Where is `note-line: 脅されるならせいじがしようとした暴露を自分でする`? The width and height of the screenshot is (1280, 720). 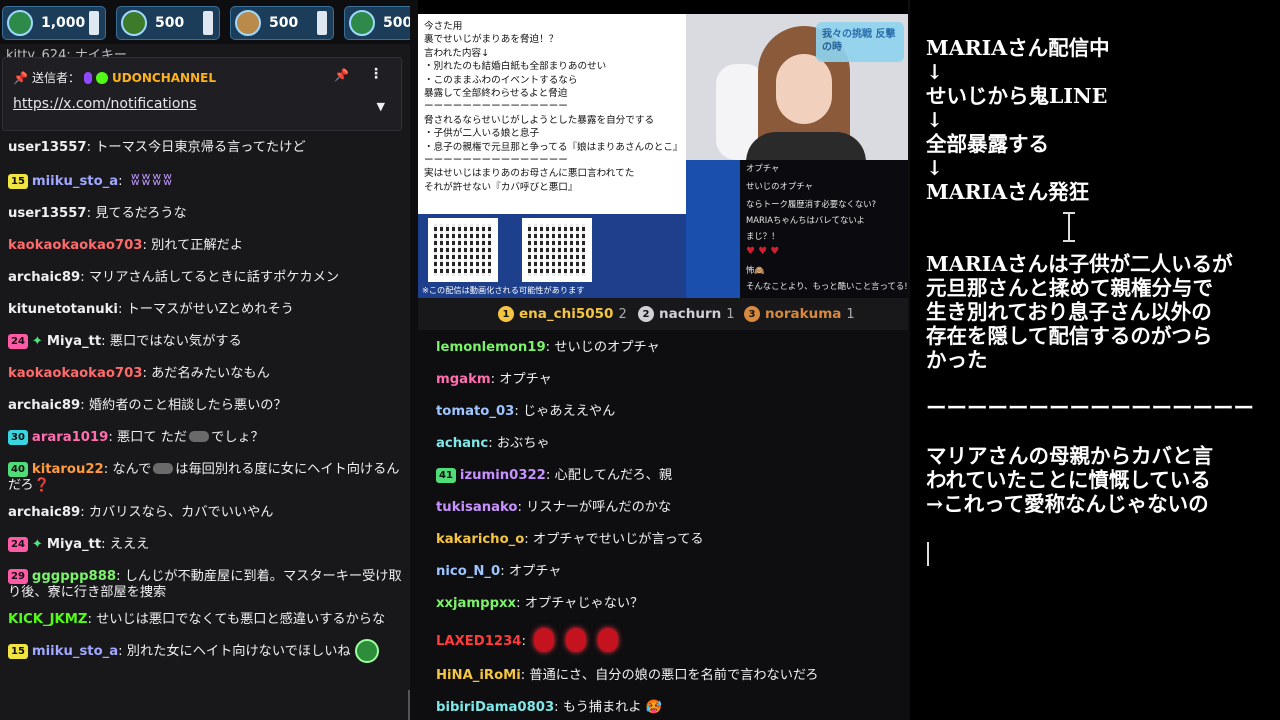 note-line: 脅されるならせいじがしようとした暴露を自分でする is located at coordinates (539, 120).